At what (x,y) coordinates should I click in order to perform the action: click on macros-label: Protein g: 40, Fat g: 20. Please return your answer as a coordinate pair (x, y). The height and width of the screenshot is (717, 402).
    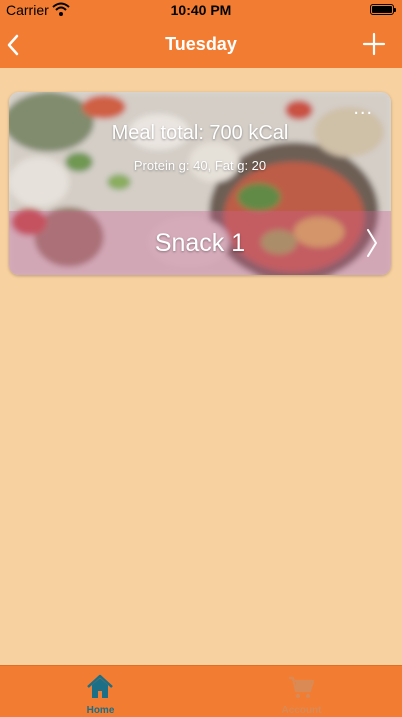
    Looking at the image, I should click on (200, 165).